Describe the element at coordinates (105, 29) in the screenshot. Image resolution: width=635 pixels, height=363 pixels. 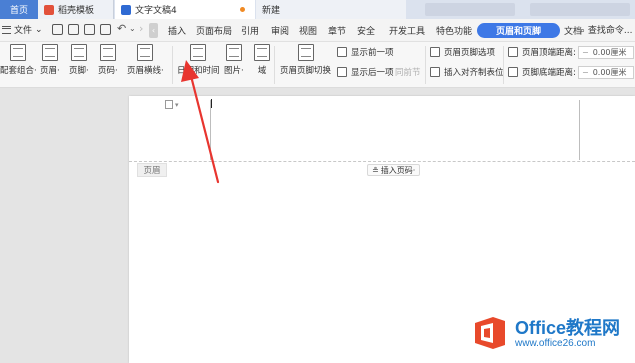
I see `print-preview-icon` at that location.